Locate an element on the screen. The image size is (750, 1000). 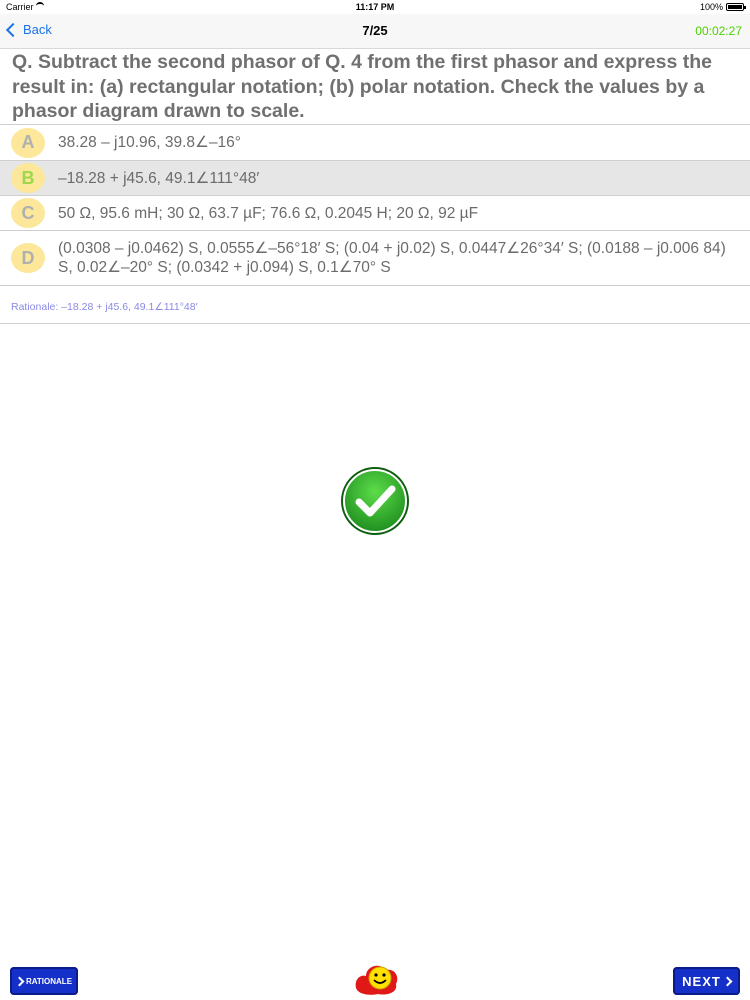
next-button-label: NEXT is located at coordinates (701, 981).